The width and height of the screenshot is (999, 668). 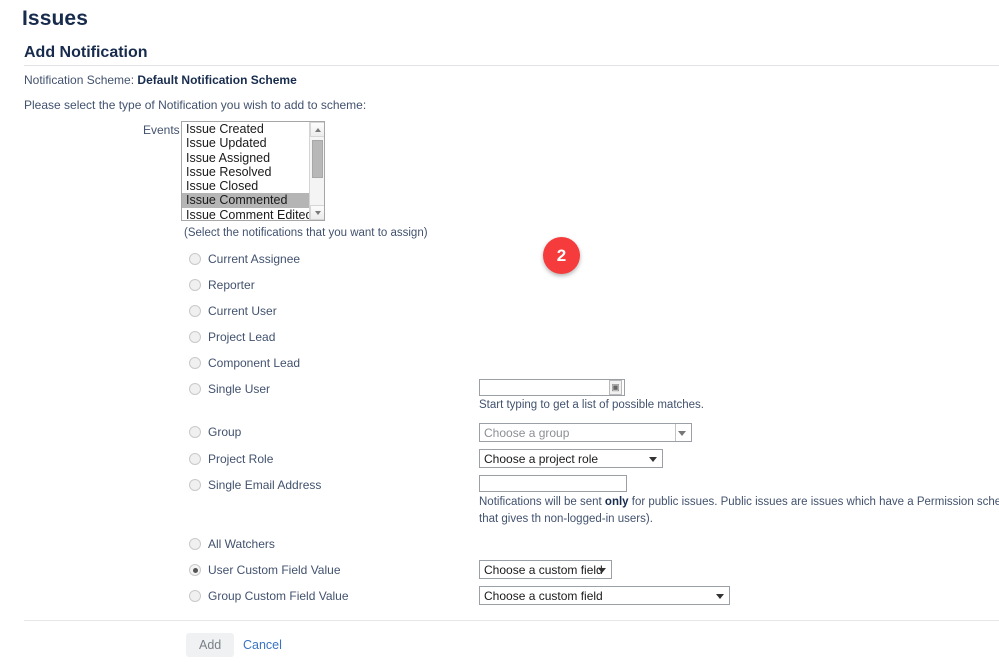 I want to click on radio-group-custom-field-value, so click(x=195, y=596).